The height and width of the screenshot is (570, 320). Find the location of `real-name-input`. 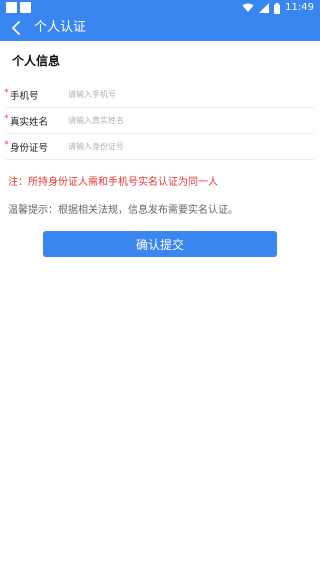

real-name-input is located at coordinates (183, 120).